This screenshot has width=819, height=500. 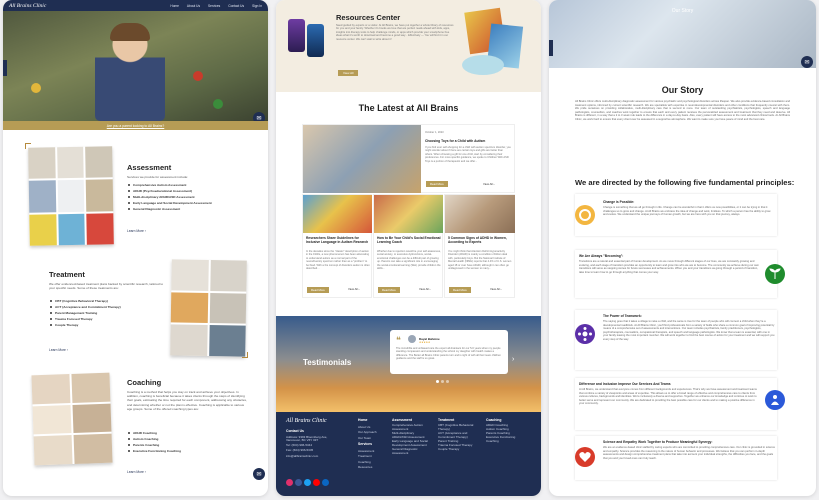 I want to click on youtube-icon, so click(x=316, y=482).